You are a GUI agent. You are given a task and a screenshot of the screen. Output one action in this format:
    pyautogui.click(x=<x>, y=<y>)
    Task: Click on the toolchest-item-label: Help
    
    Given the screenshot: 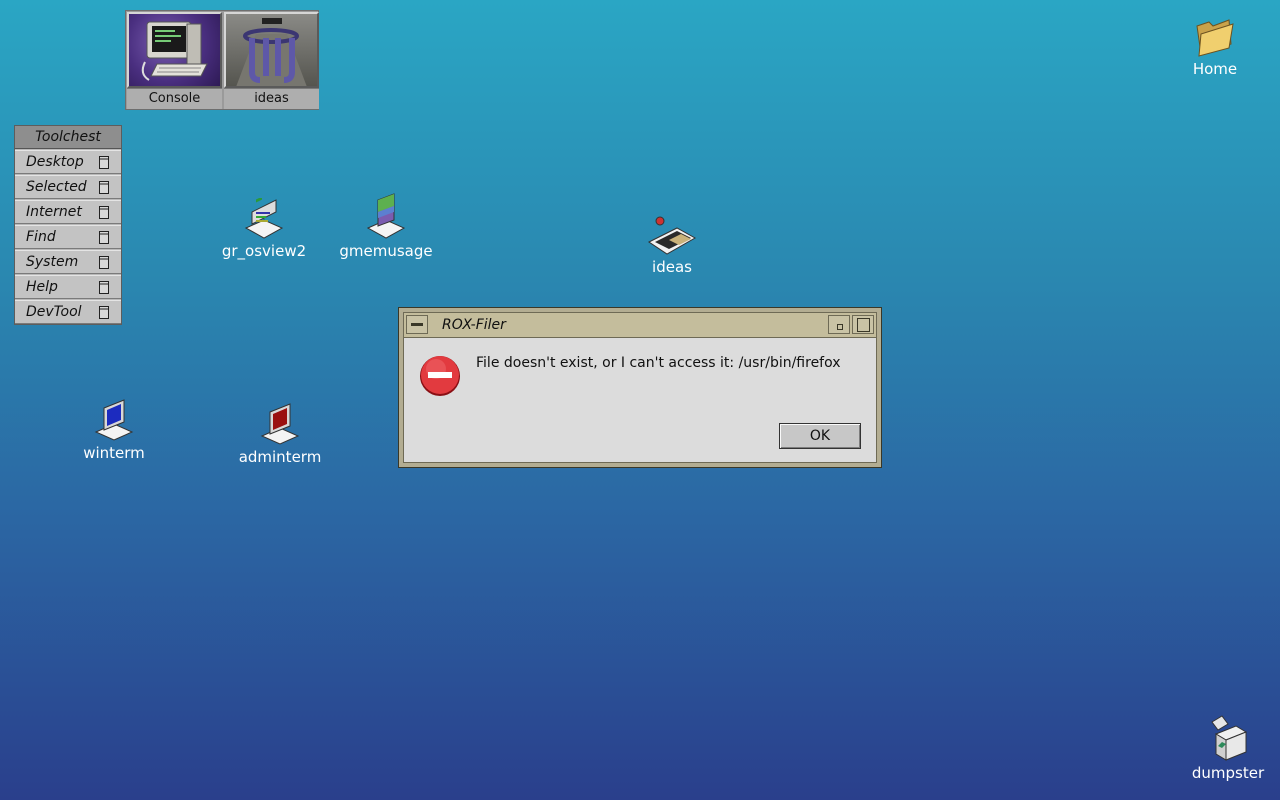 What is the action you would take?
    pyautogui.click(x=42, y=287)
    